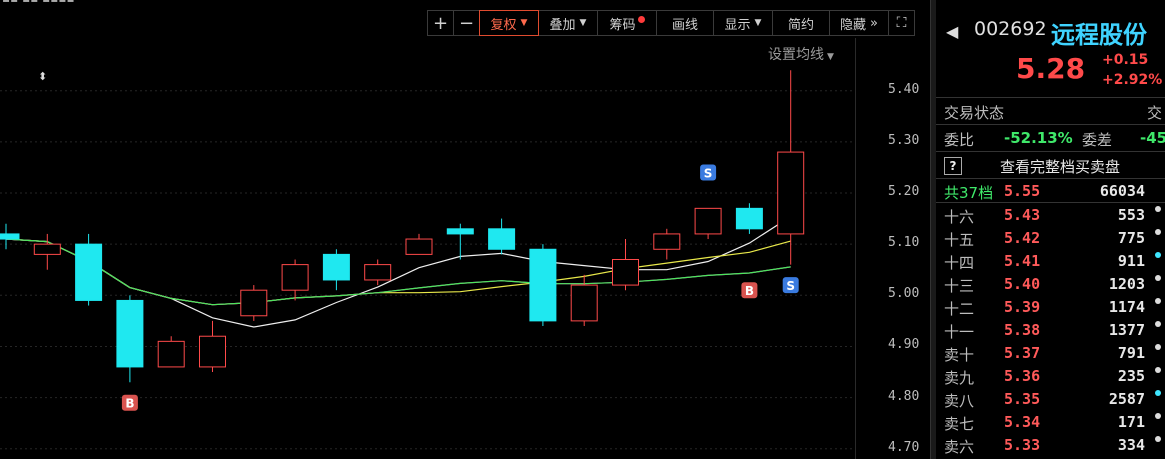 The height and width of the screenshot is (459, 1165). What do you see at coordinates (904, 396) in the screenshot?
I see `y-tick-label: 4.80` at bounding box center [904, 396].